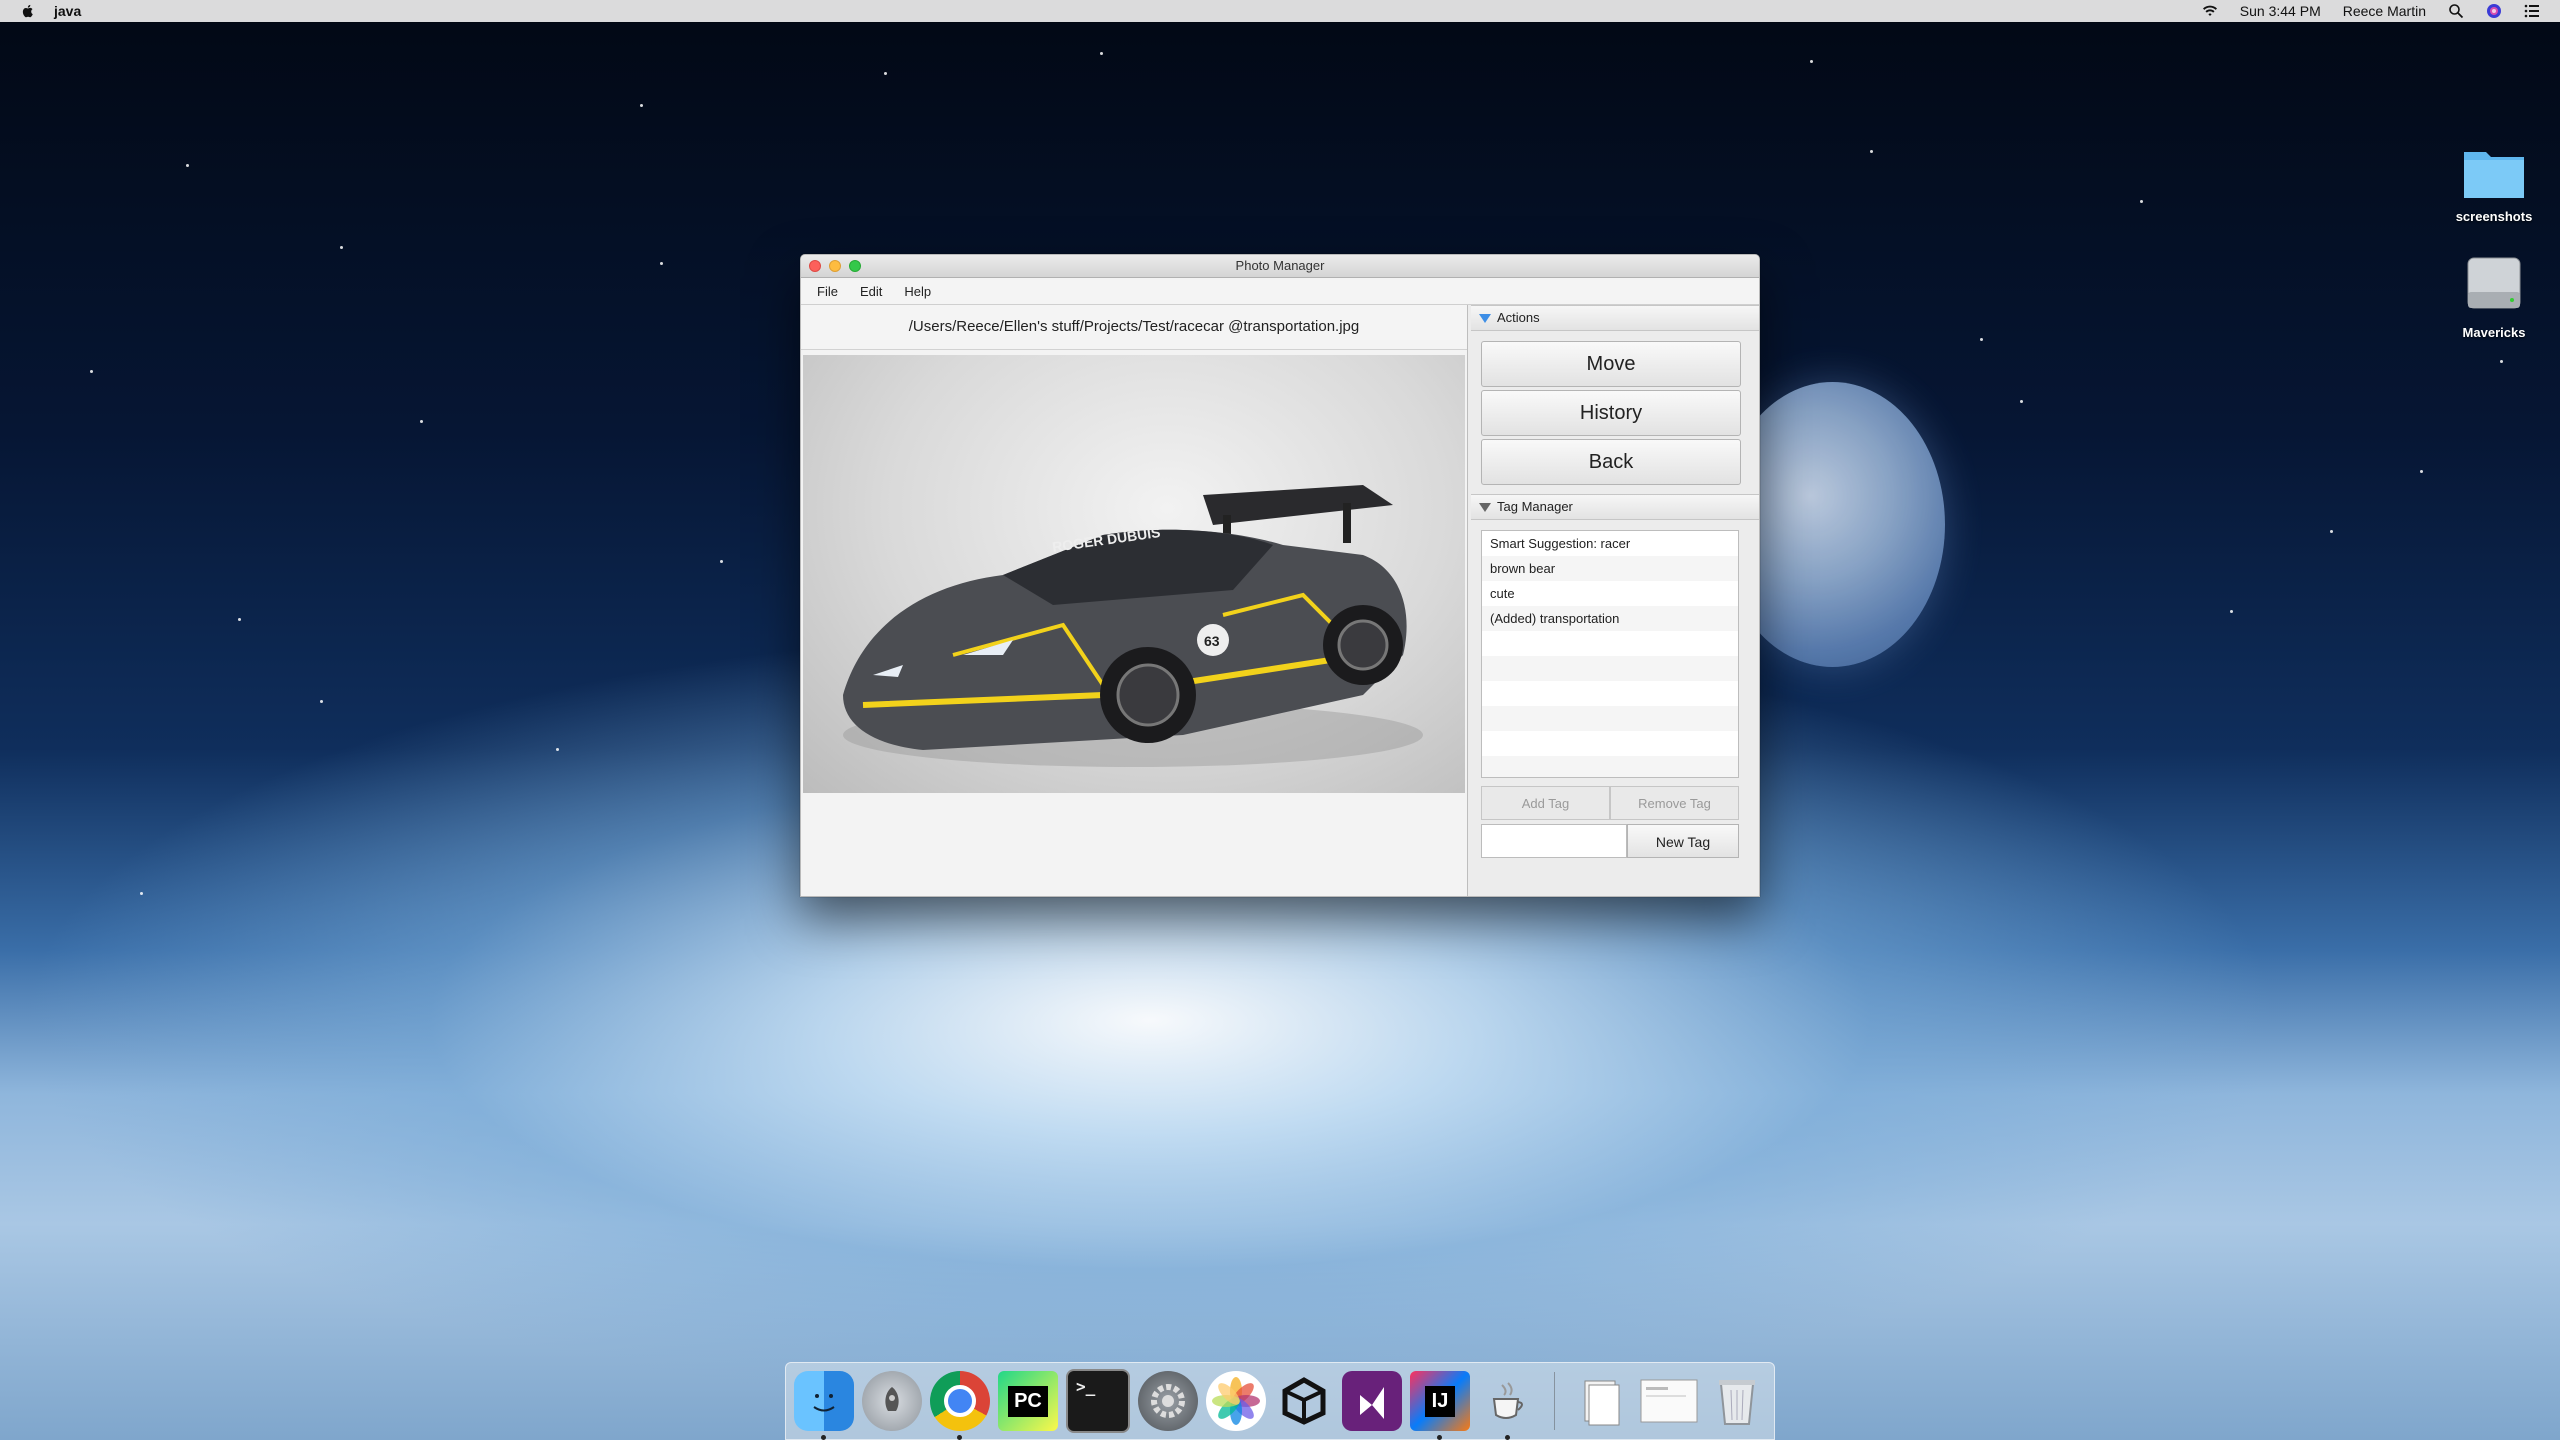  I want to click on document-stack-icon, so click(1602, 1403).